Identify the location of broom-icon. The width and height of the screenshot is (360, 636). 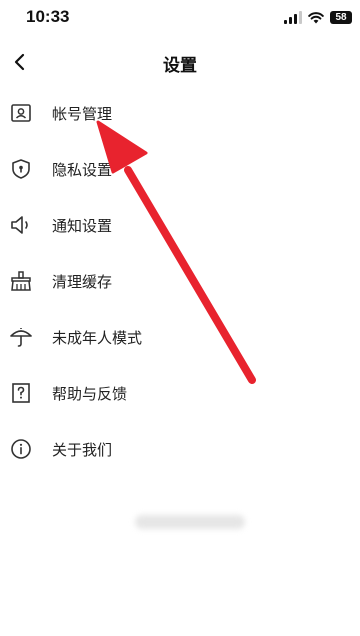
(21, 281).